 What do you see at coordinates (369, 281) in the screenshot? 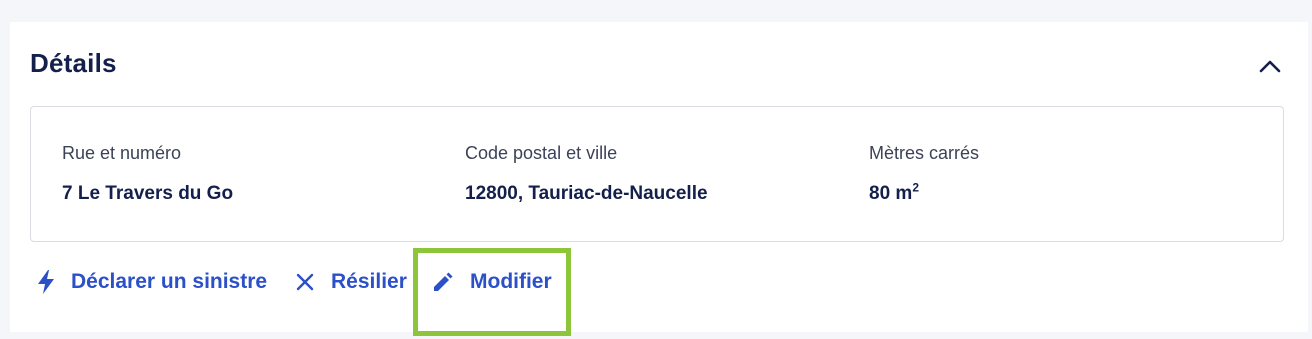
I see `terminate-label: Résilier` at bounding box center [369, 281].